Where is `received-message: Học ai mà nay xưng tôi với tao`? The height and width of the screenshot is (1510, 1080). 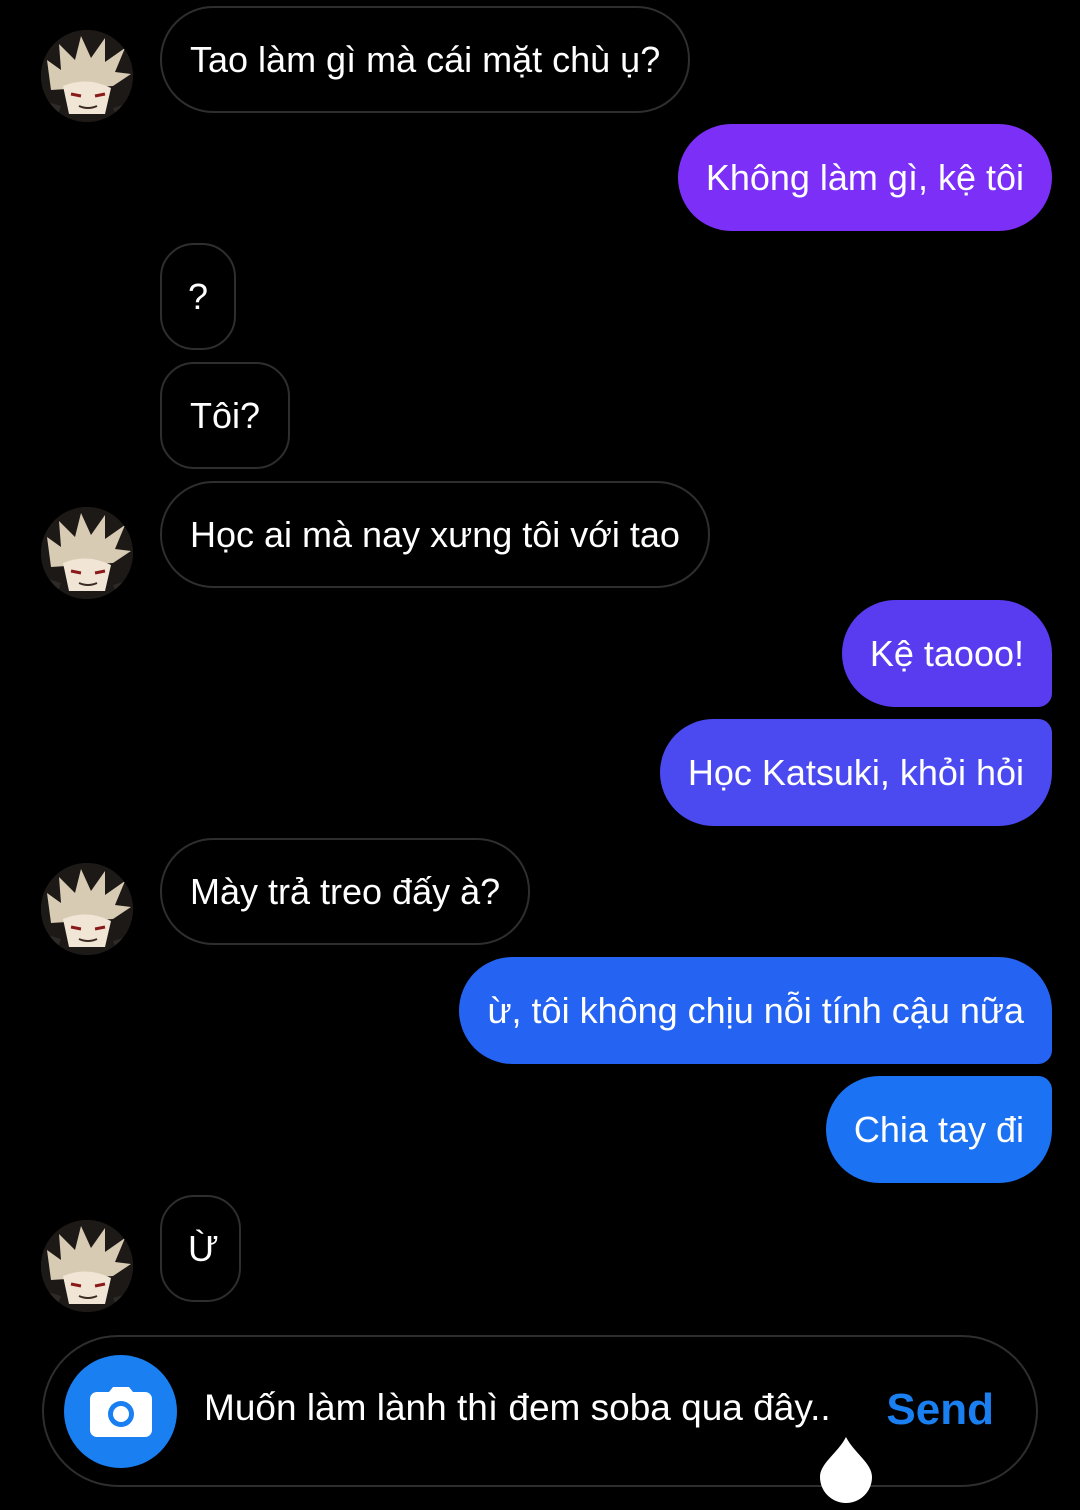
received-message: Học ai mà nay xưng tôi với tao is located at coordinates (435, 534).